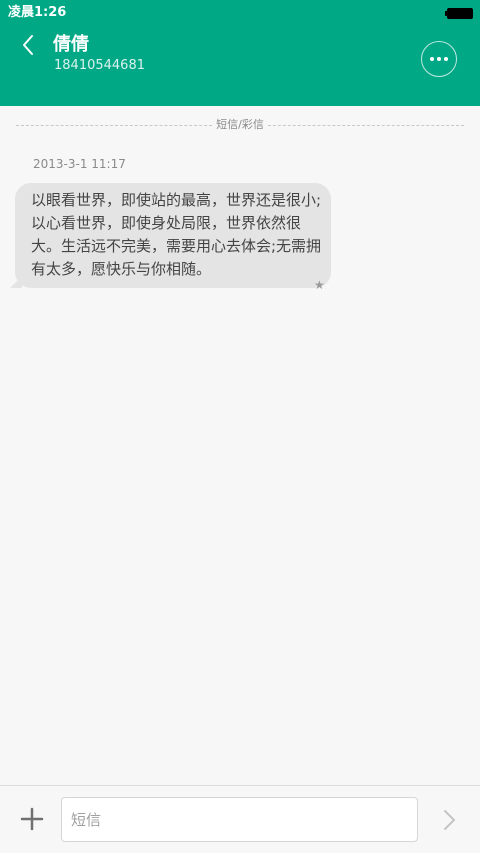 The width and height of the screenshot is (480, 853). I want to click on send-button, so click(450, 820).